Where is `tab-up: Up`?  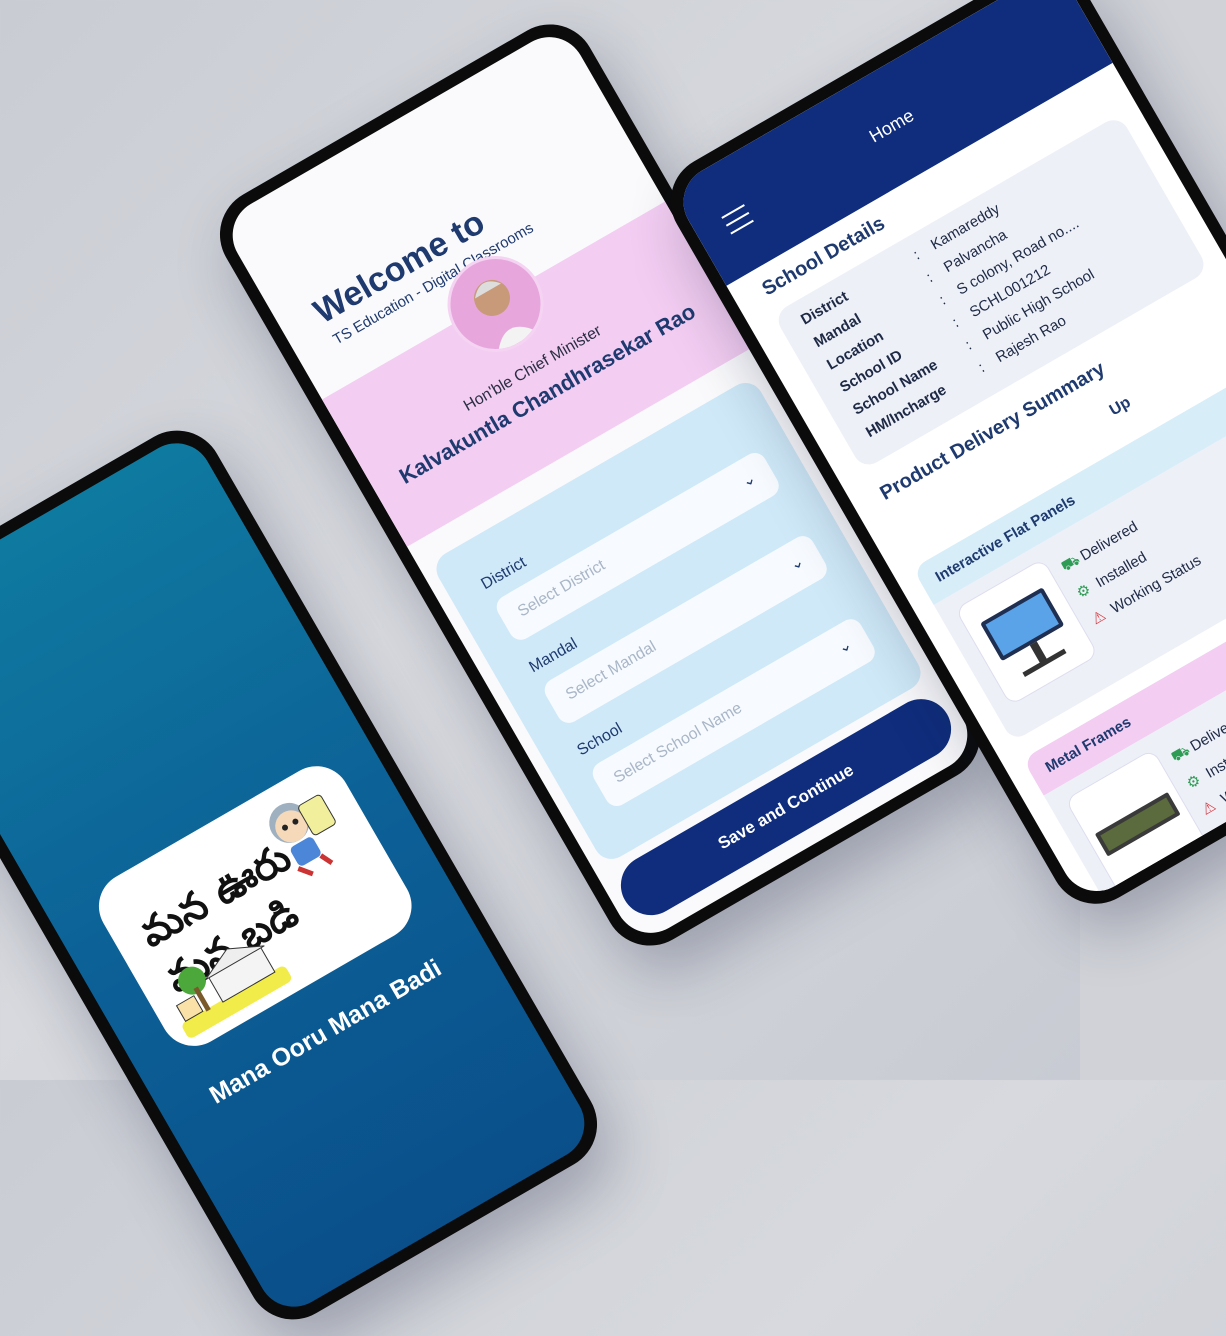
tab-up: Up is located at coordinates (1120, 407).